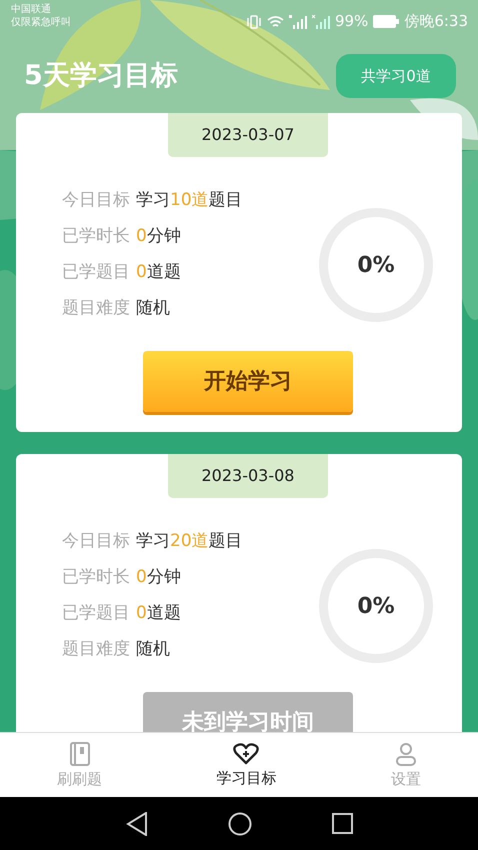 The image size is (478, 850). What do you see at coordinates (137, 824) in the screenshot?
I see `back-icon` at bounding box center [137, 824].